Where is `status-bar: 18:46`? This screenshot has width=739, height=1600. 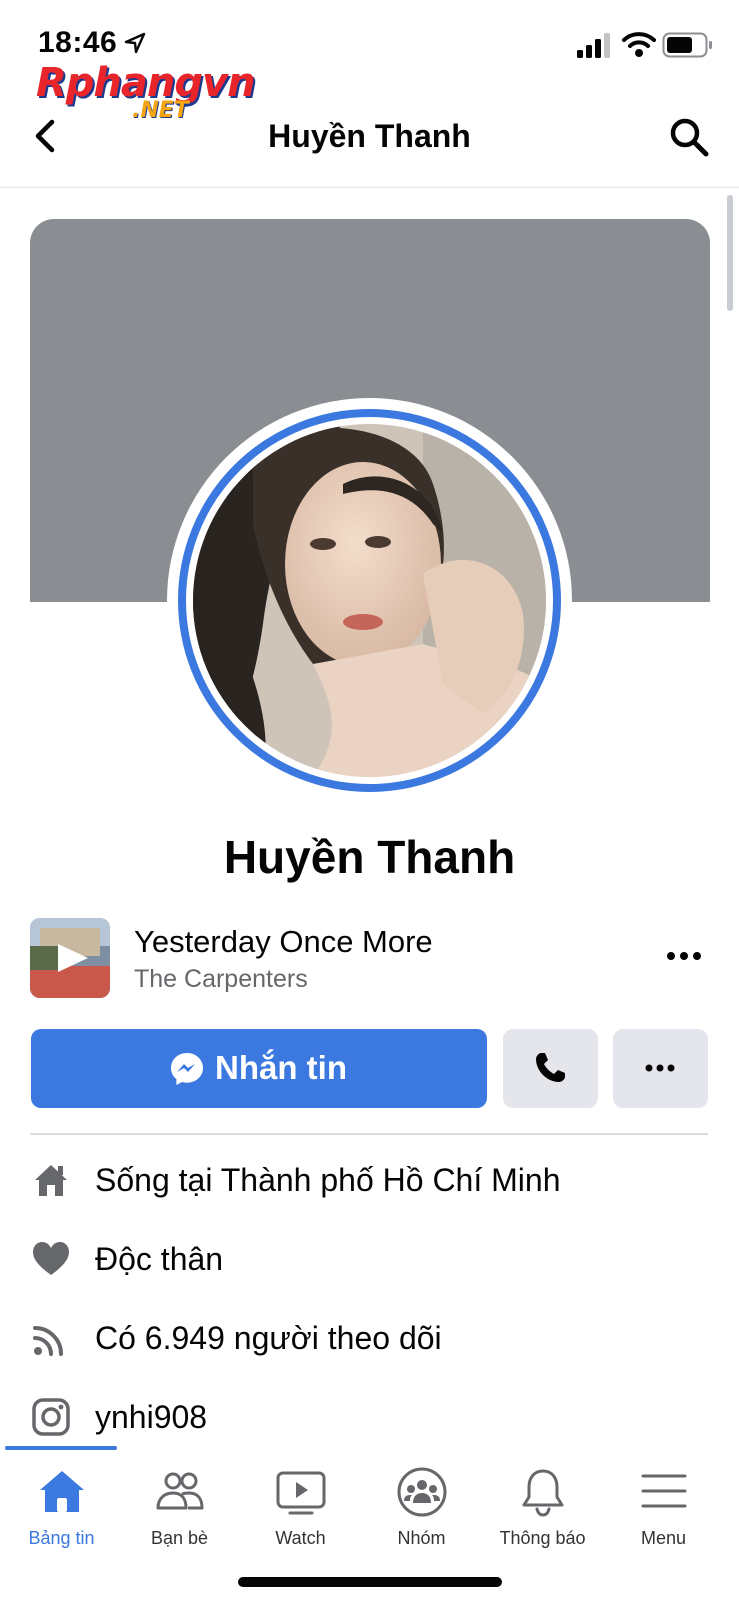
status-bar: 18:46 is located at coordinates (369, 30).